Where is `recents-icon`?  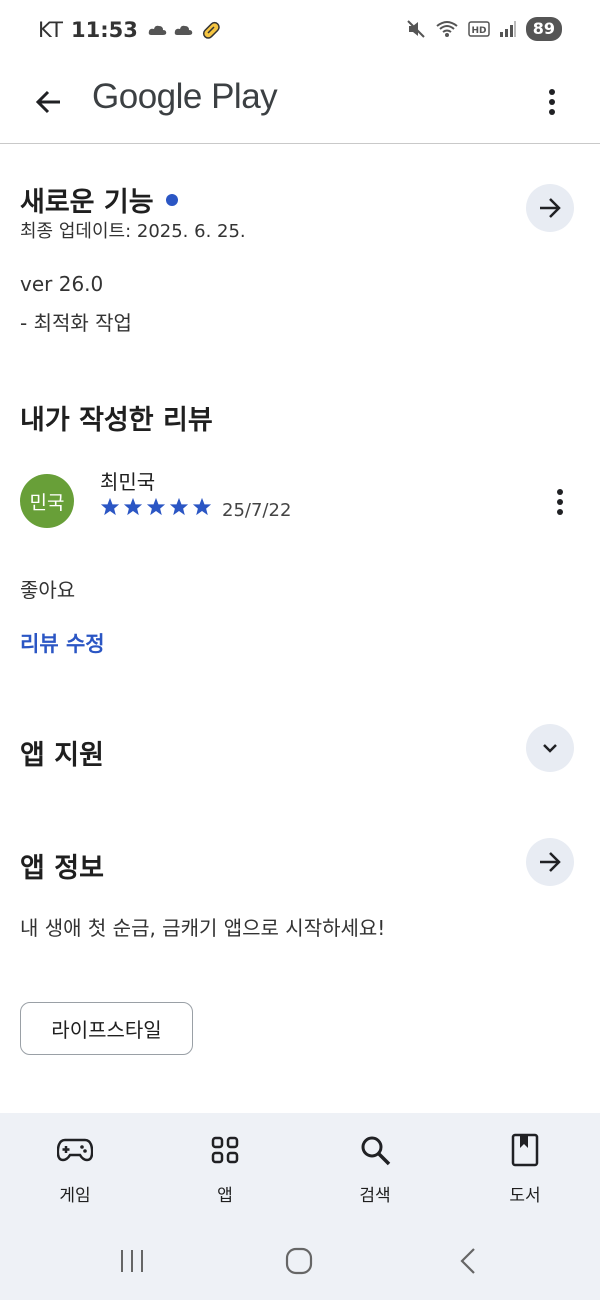 recents-icon is located at coordinates (132, 1261).